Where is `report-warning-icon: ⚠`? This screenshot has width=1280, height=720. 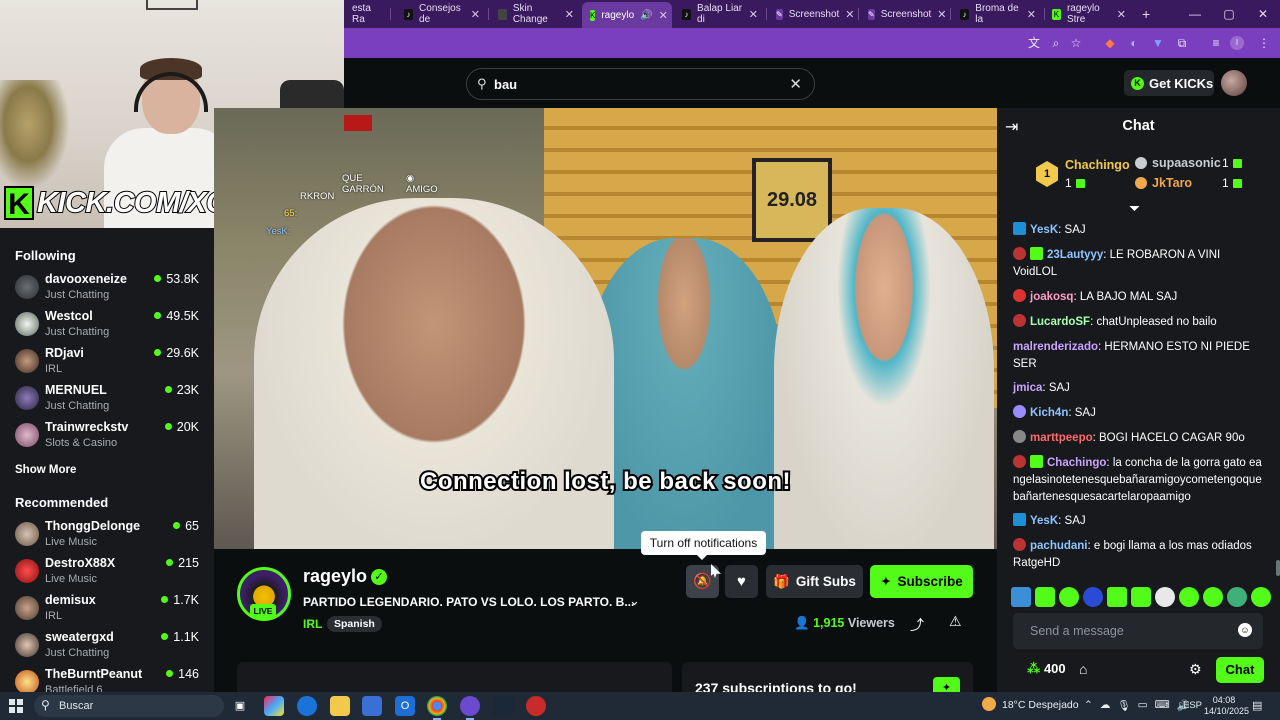
report-warning-icon: ⚠ is located at coordinates (955, 621).